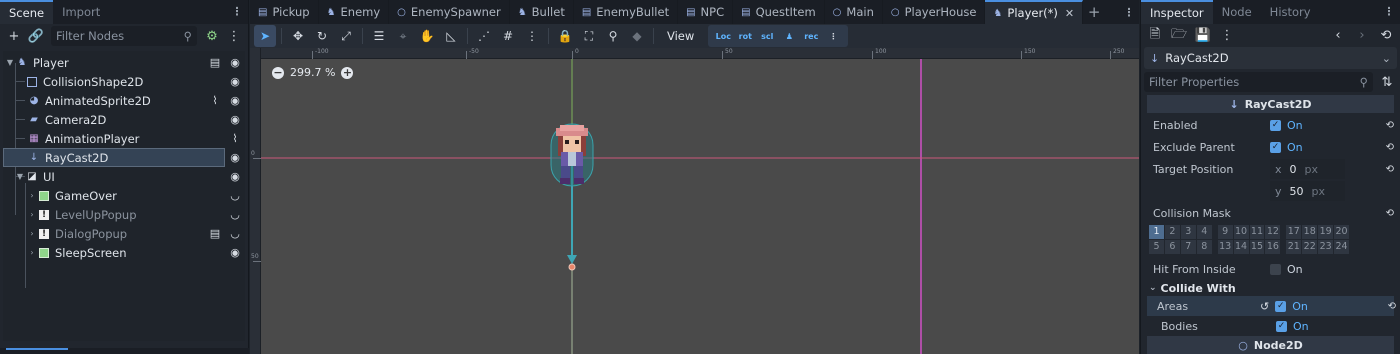 The width and height of the screenshot is (1400, 354). What do you see at coordinates (1310, 232) in the screenshot?
I see `collision-layer-bit: 18` at bounding box center [1310, 232].